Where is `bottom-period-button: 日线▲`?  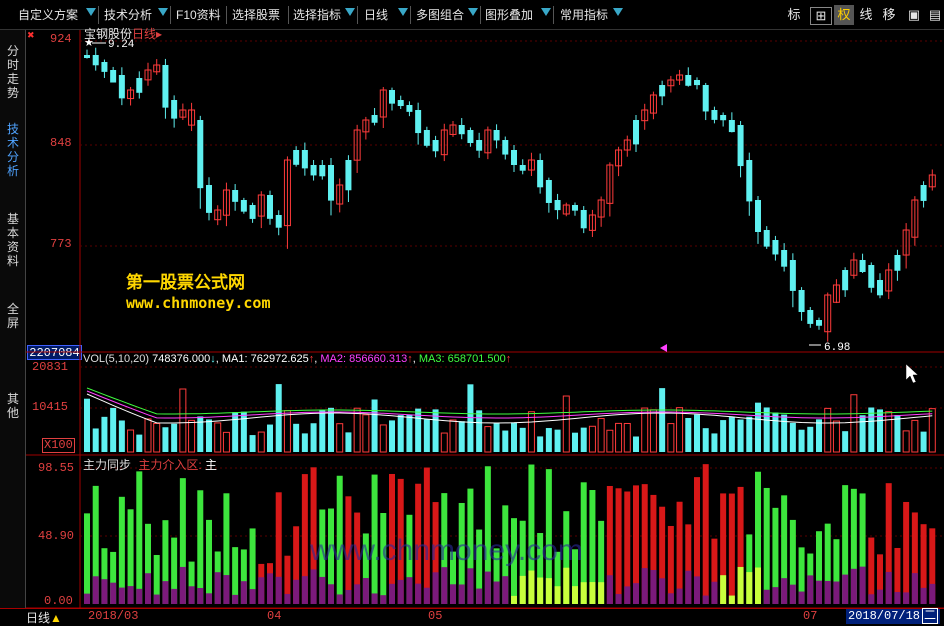 bottom-period-button: 日线▲ is located at coordinates (44, 617).